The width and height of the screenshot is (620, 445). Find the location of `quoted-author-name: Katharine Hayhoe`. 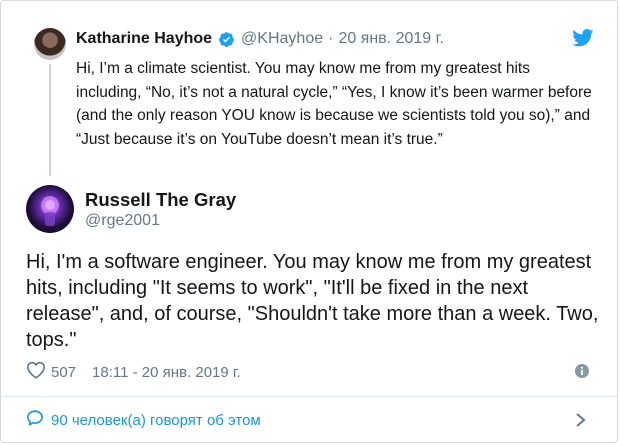

quoted-author-name: Katharine Hayhoe is located at coordinates (144, 39).